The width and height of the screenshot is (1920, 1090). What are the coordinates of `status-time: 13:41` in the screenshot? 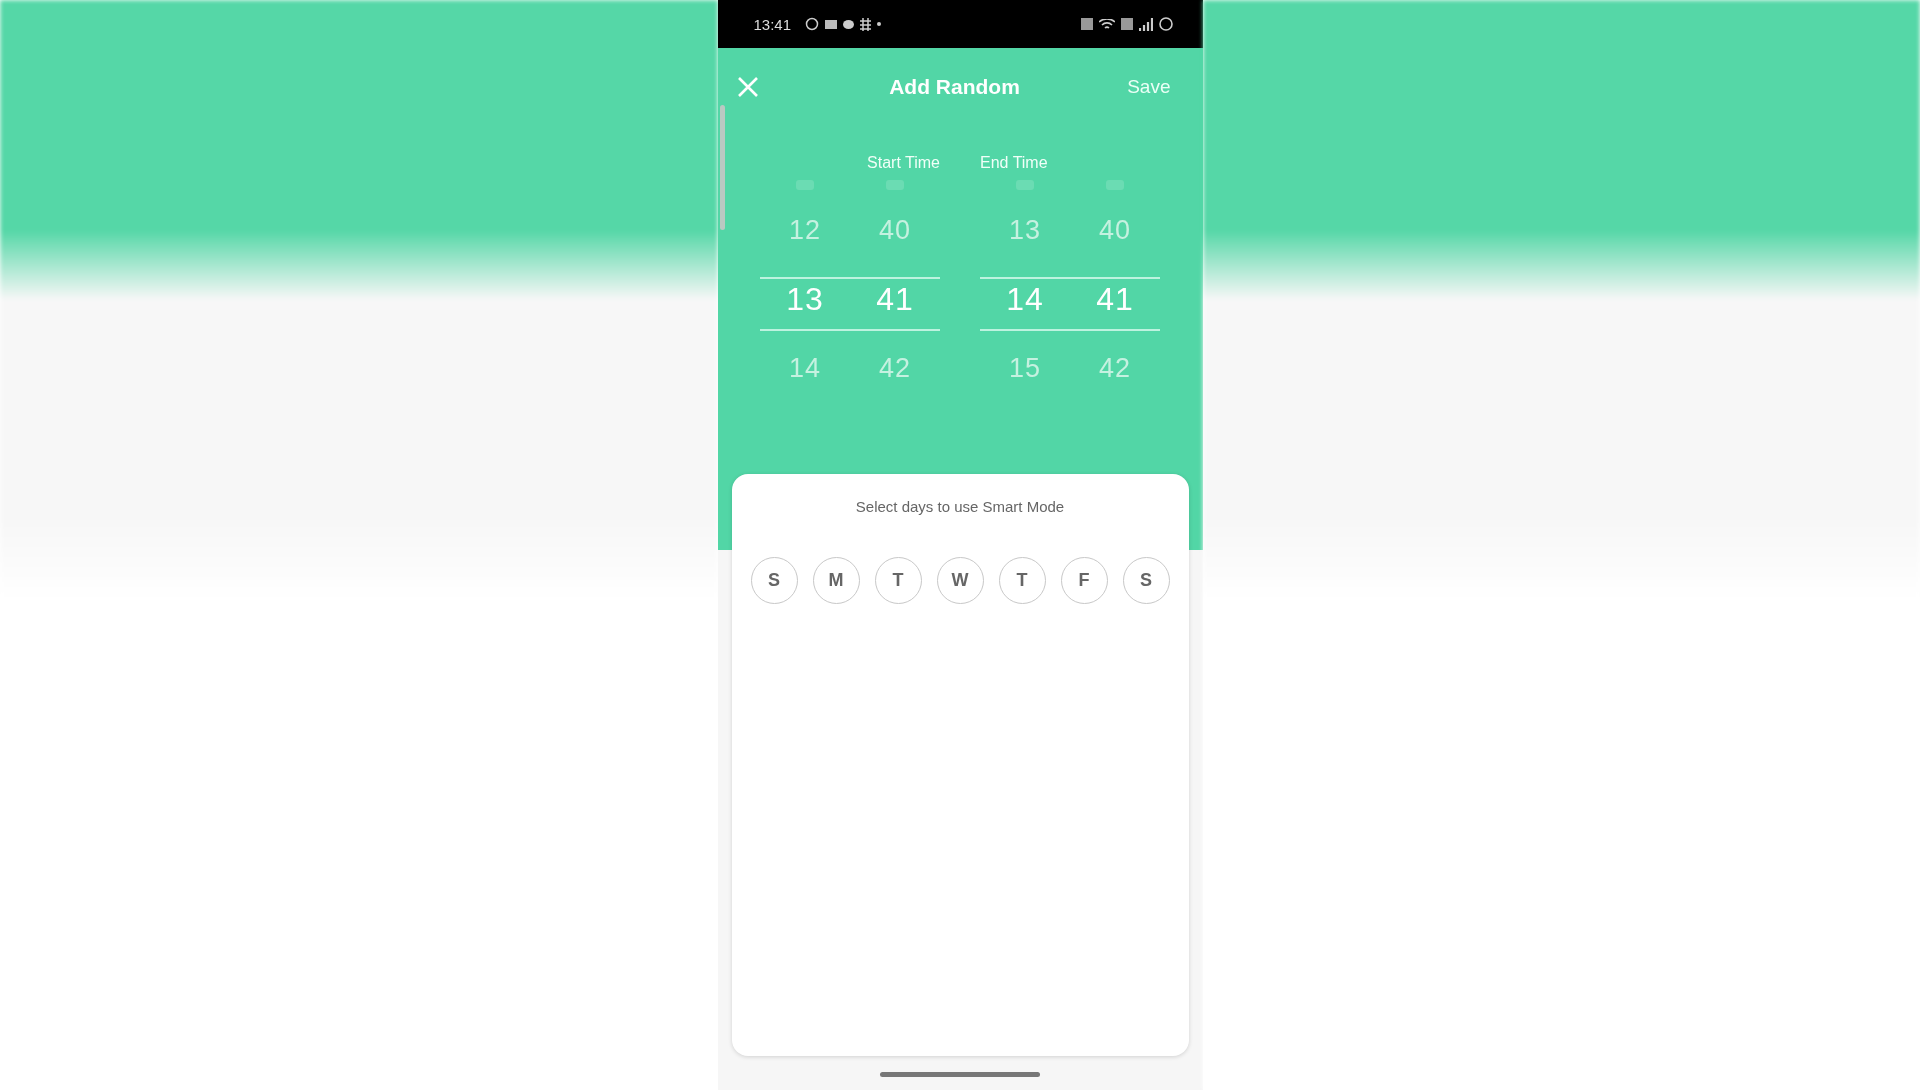 It's located at (772, 24).